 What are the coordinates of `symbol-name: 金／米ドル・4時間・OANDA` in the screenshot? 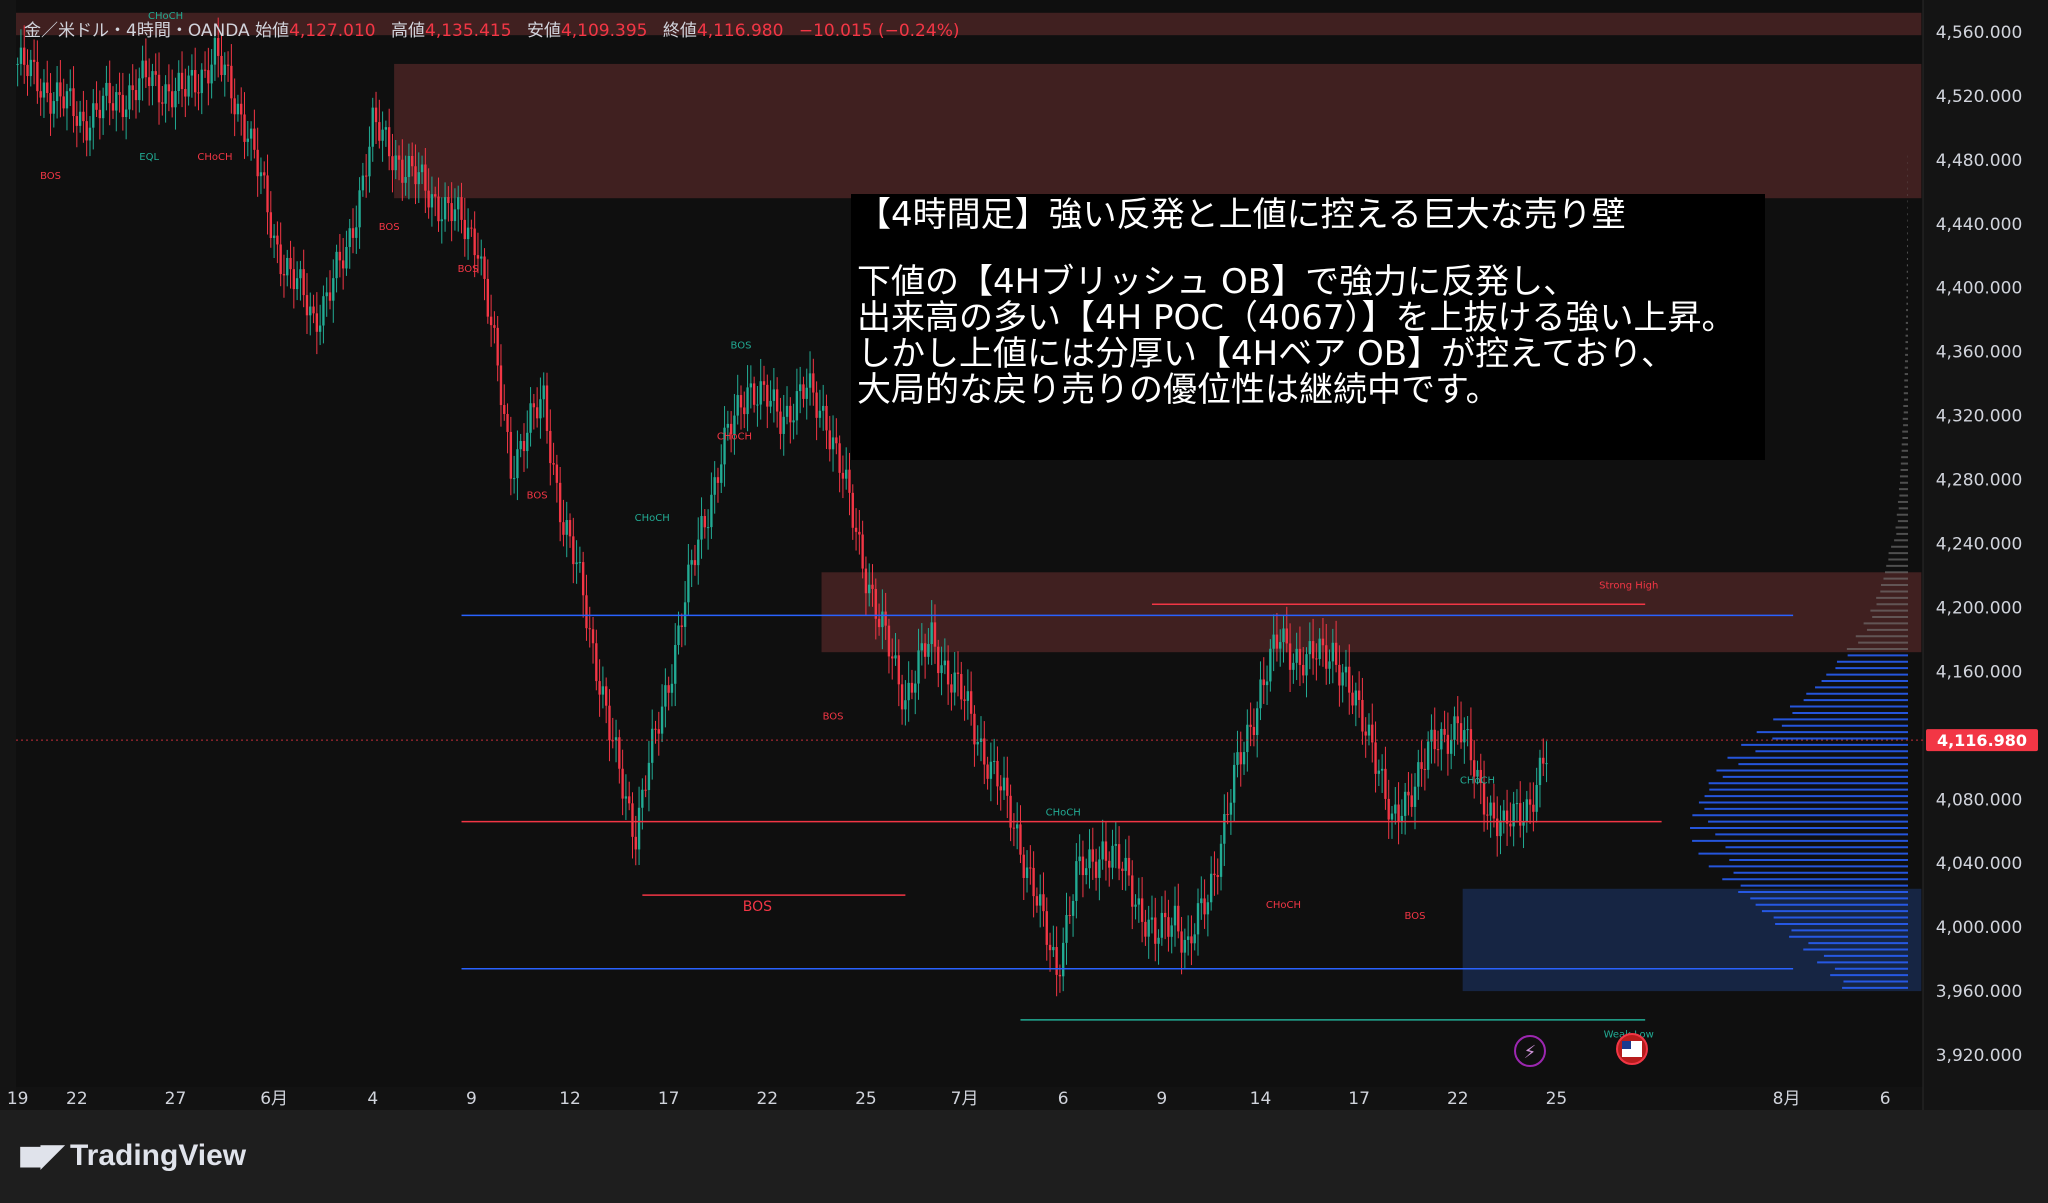 It's located at (137, 31).